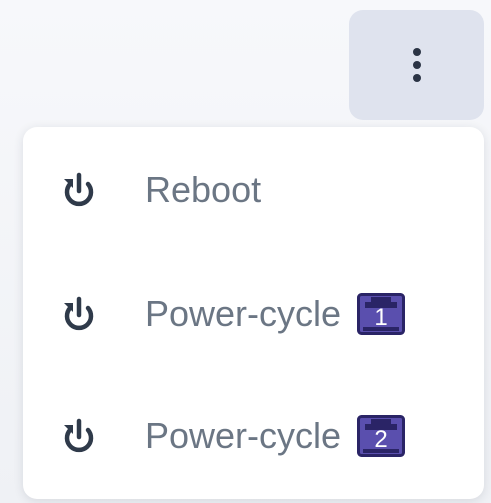 Image resolution: width=491 pixels, height=503 pixels. I want to click on menu-item-label: Power-cycle 1, so click(275, 314).